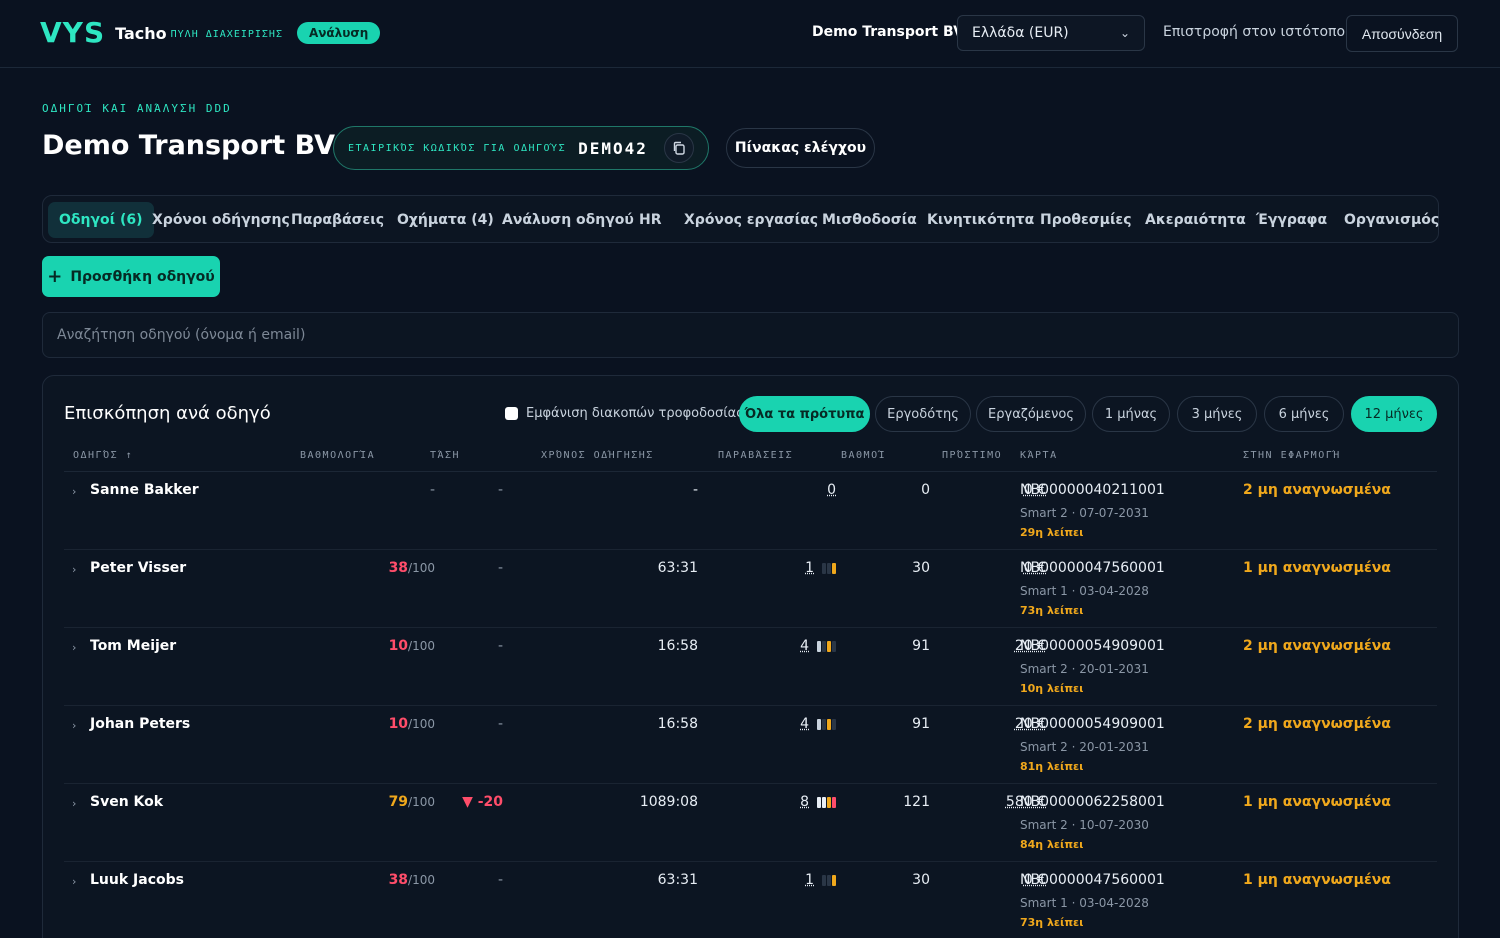  I want to click on logout-button: Αποσύνδεση, so click(1402, 33).